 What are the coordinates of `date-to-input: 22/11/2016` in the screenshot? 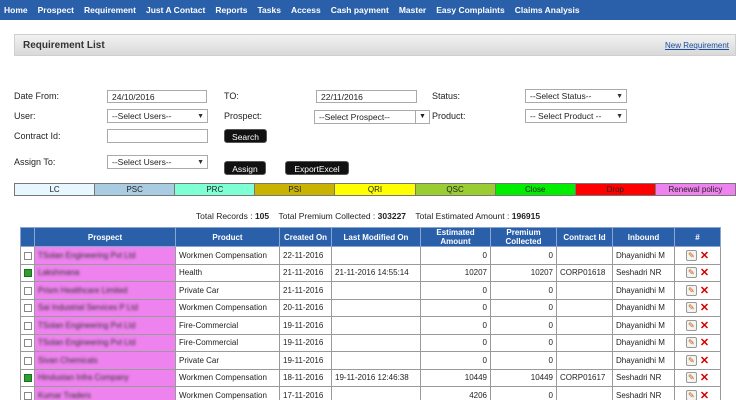 It's located at (366, 96).